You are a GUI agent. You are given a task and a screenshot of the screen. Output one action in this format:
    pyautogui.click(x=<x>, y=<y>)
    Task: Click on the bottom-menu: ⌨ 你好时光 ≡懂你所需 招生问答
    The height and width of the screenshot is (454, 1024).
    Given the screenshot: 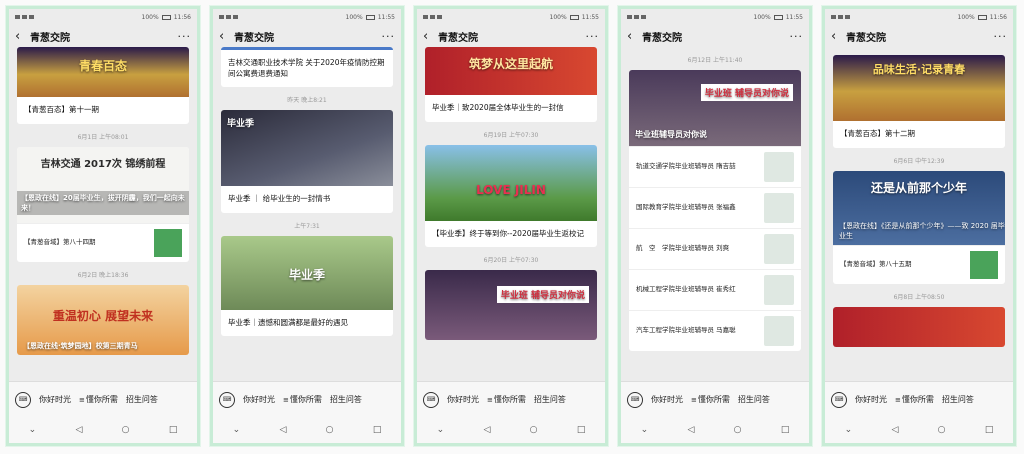 What is the action you would take?
    pyautogui.click(x=715, y=399)
    